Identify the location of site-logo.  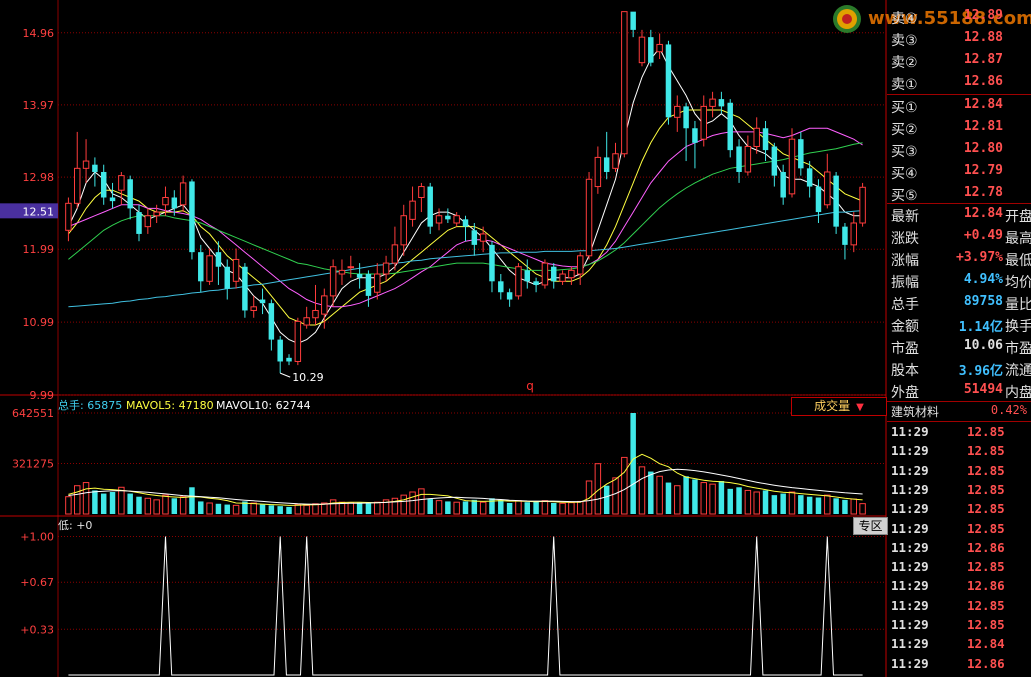
(847, 19).